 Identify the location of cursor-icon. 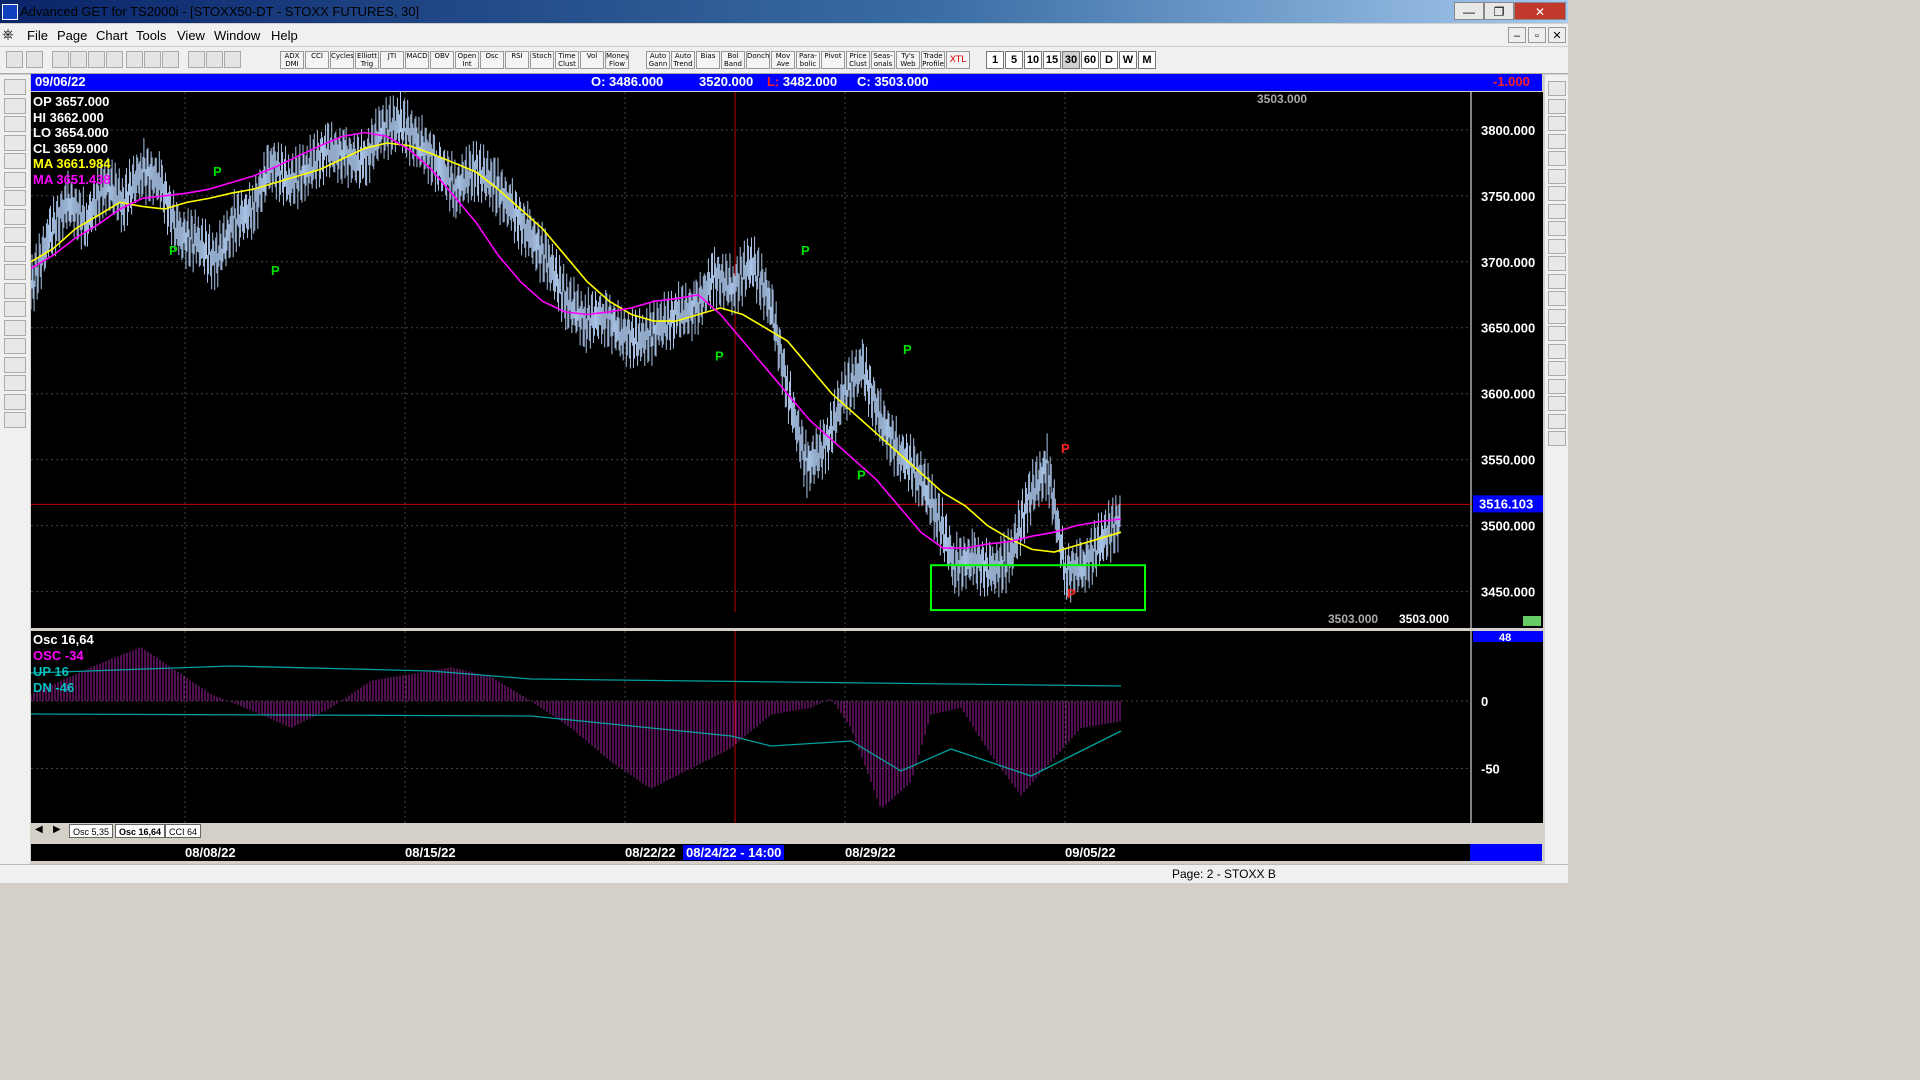
(14, 59).